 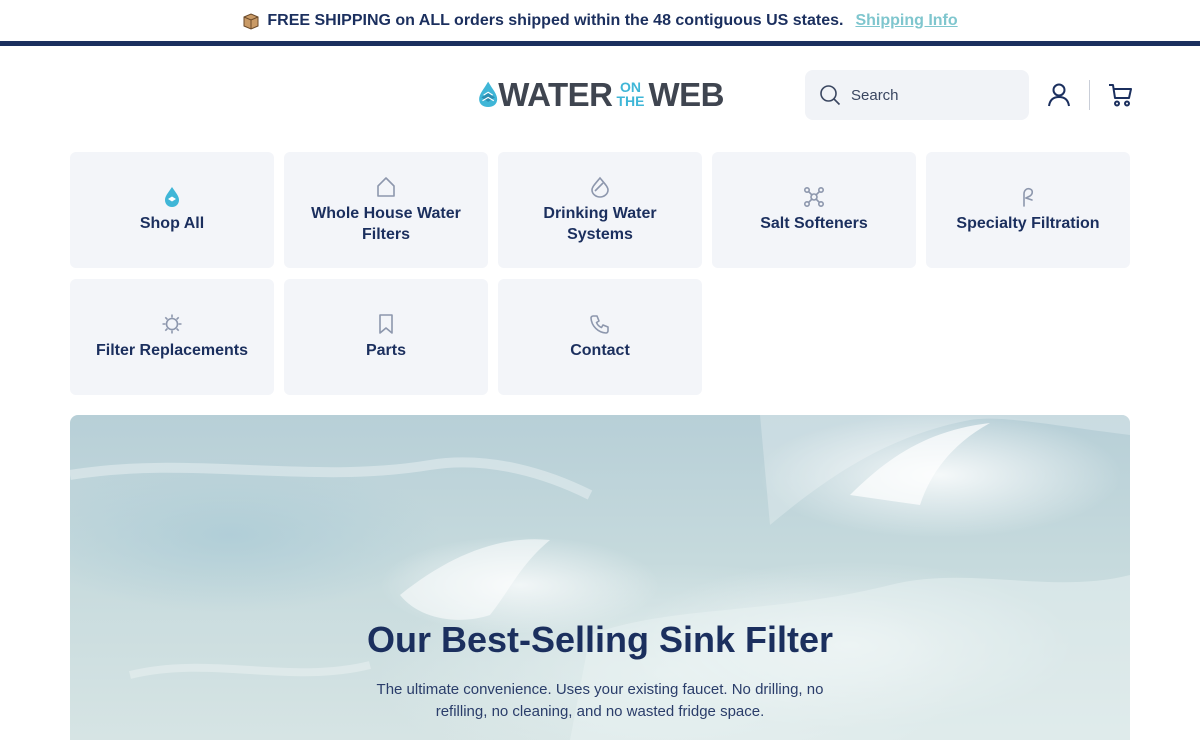 I want to click on category-tile-drinking-water: Drinking Water Systems, so click(x=600, y=210).